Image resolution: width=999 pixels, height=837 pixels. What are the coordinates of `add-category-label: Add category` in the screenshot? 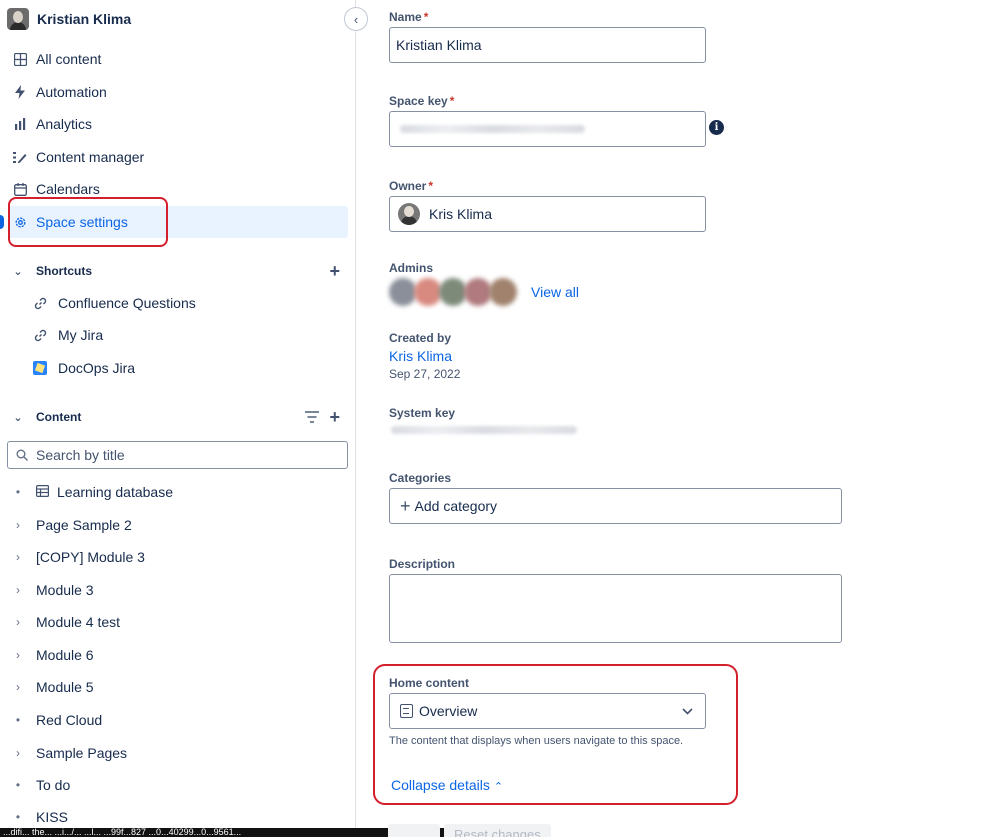 It's located at (456, 506).